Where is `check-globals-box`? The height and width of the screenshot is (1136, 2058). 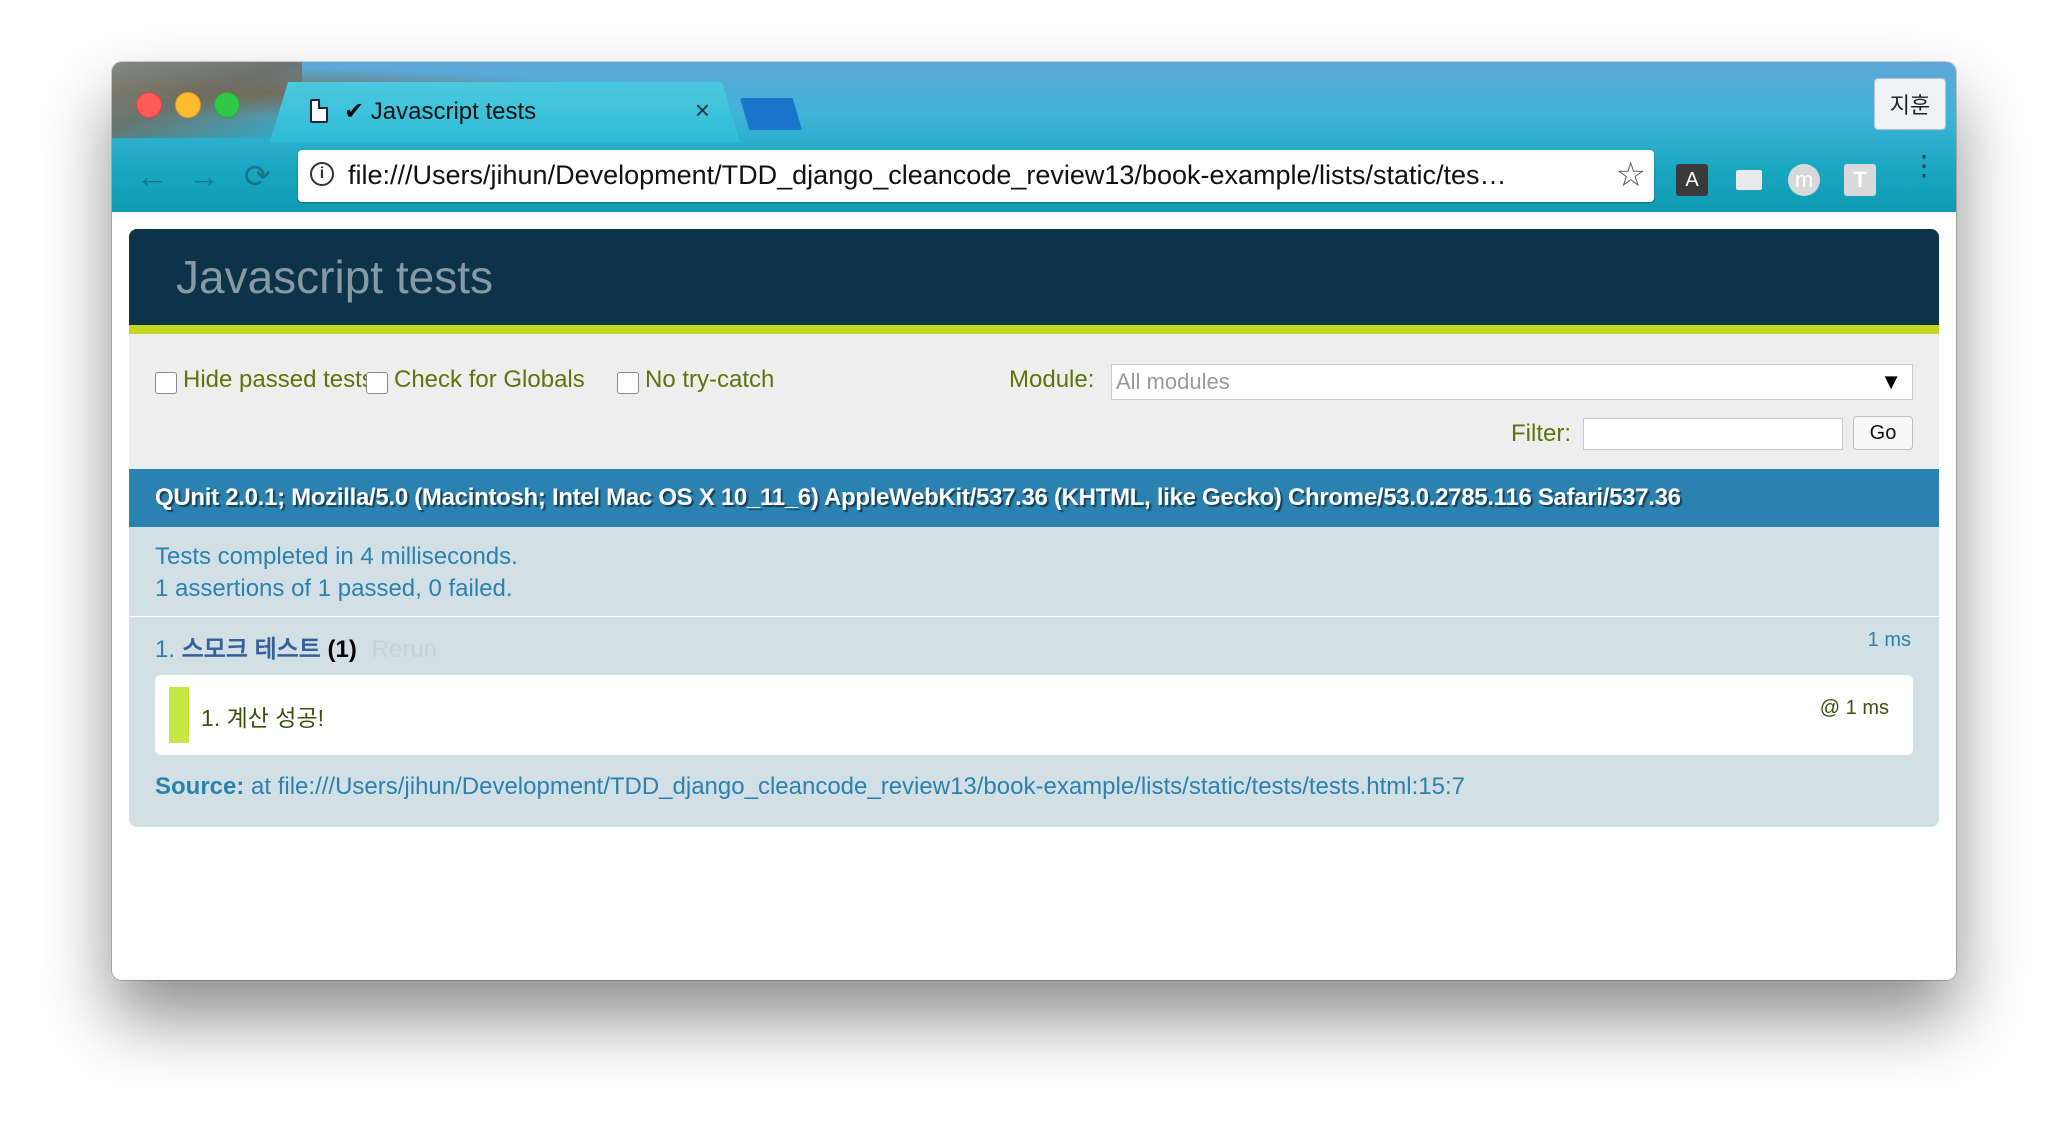
check-globals-box is located at coordinates (377, 383).